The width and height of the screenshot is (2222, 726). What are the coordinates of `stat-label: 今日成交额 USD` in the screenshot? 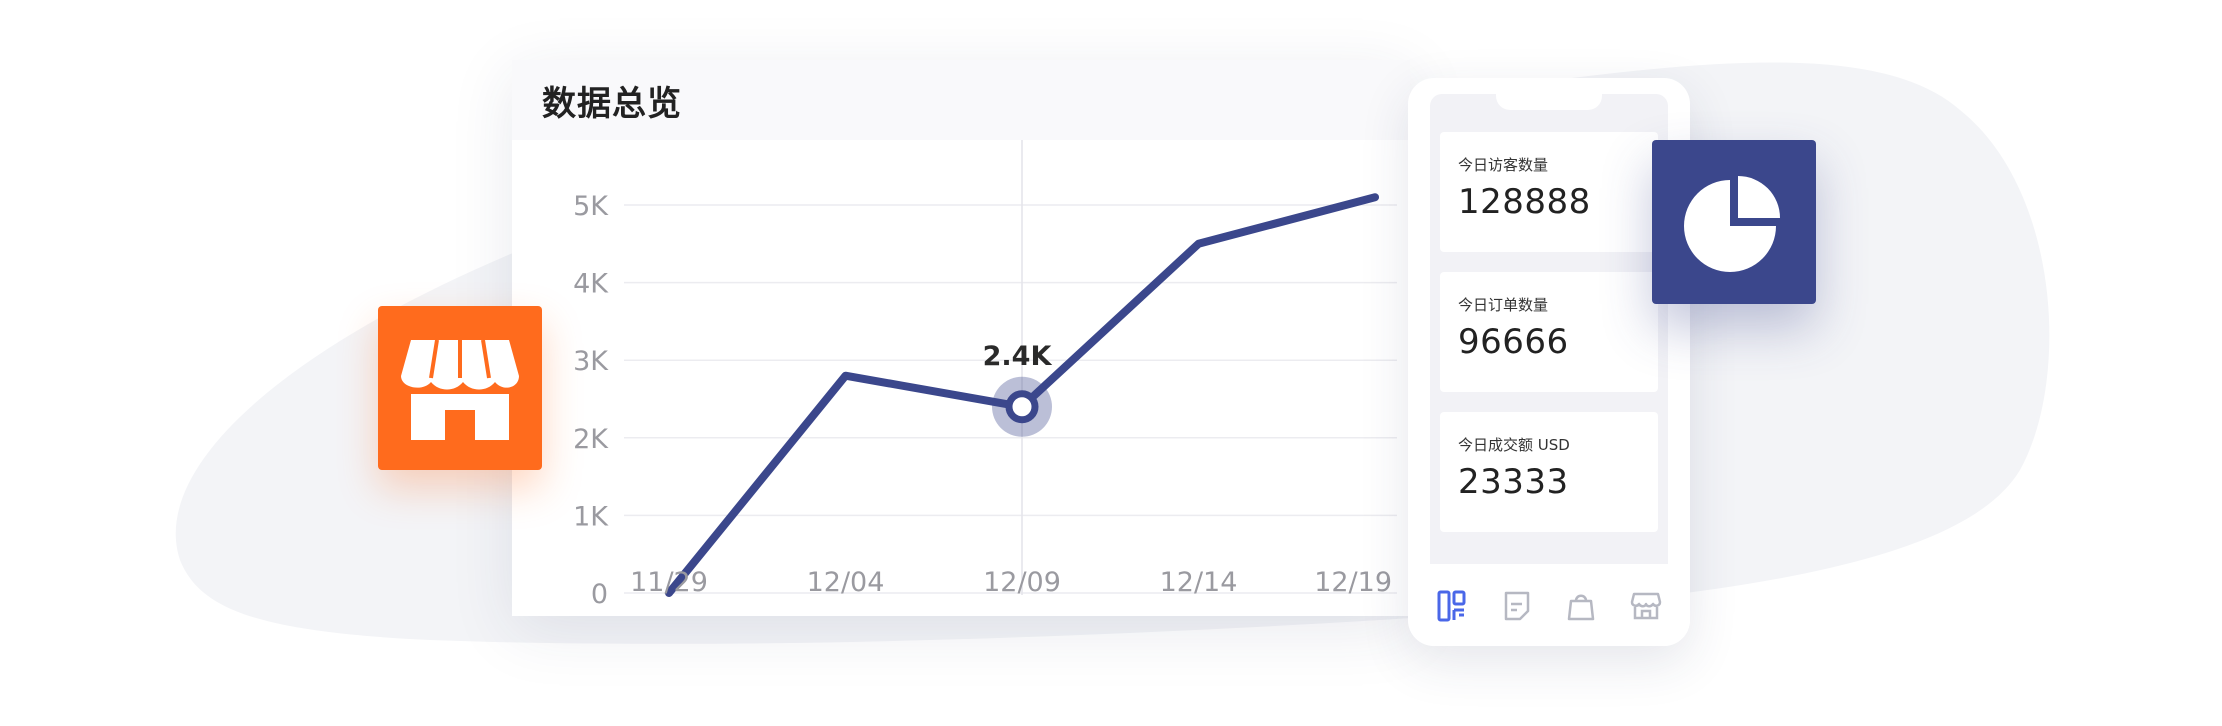 It's located at (1514, 445).